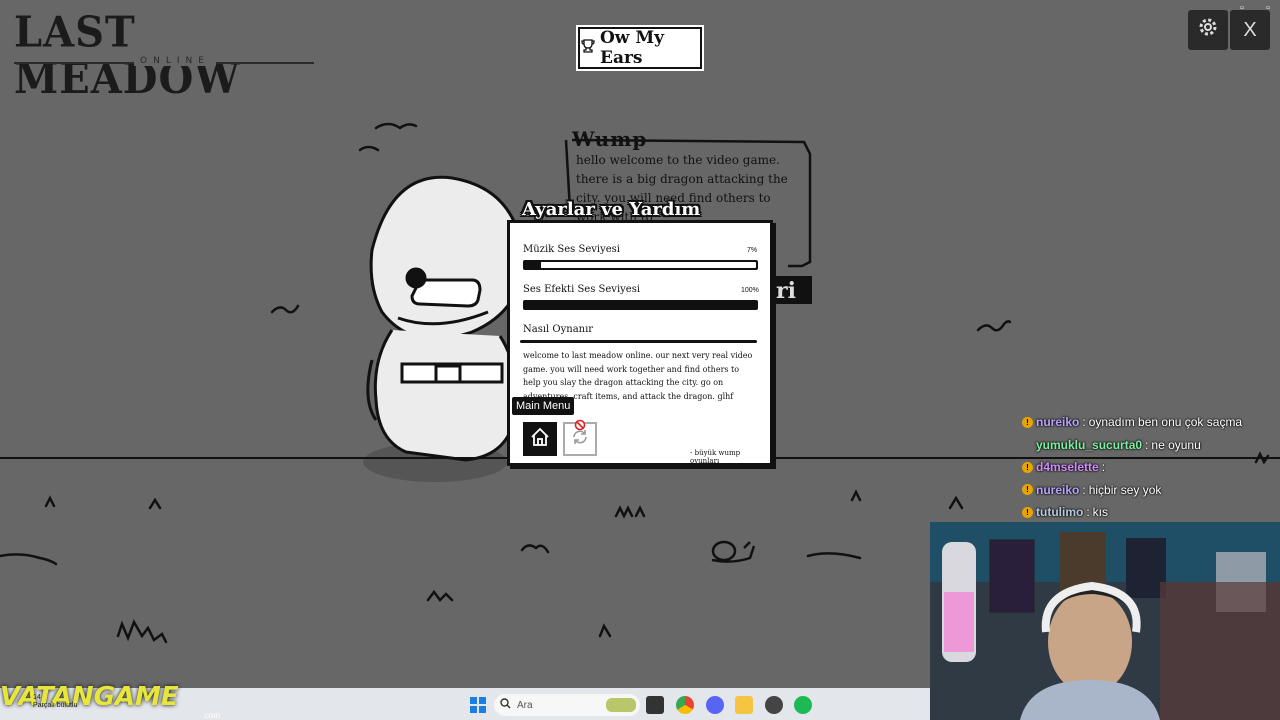 The height and width of the screenshot is (720, 1280). What do you see at coordinates (580, 427) in the screenshot?
I see `disabled-icon` at bounding box center [580, 427].